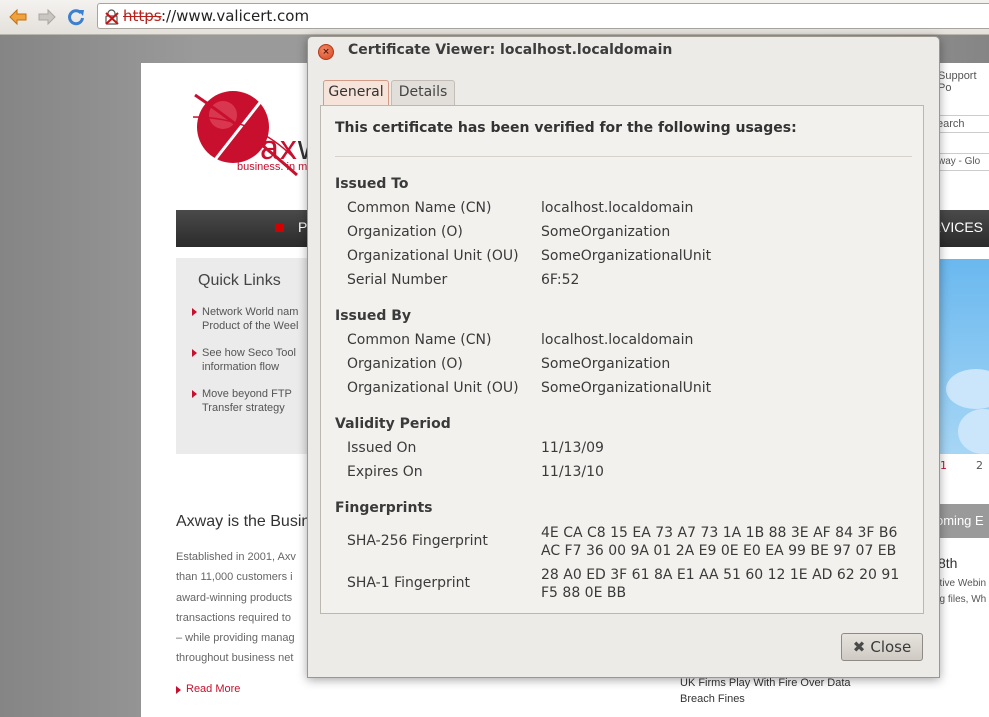  I want to click on close-button: ✖ Close, so click(882, 647).